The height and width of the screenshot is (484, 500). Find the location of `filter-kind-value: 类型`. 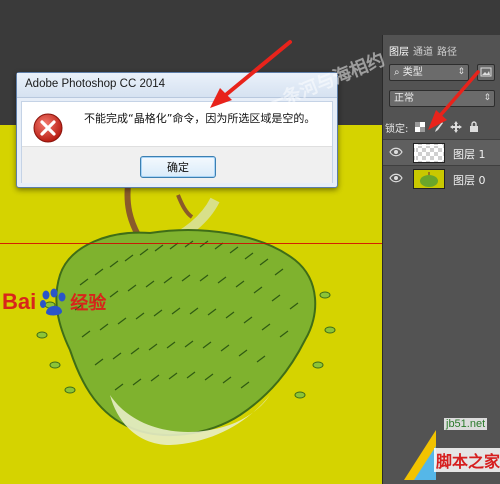

filter-kind-value: 类型 is located at coordinates (412, 72).